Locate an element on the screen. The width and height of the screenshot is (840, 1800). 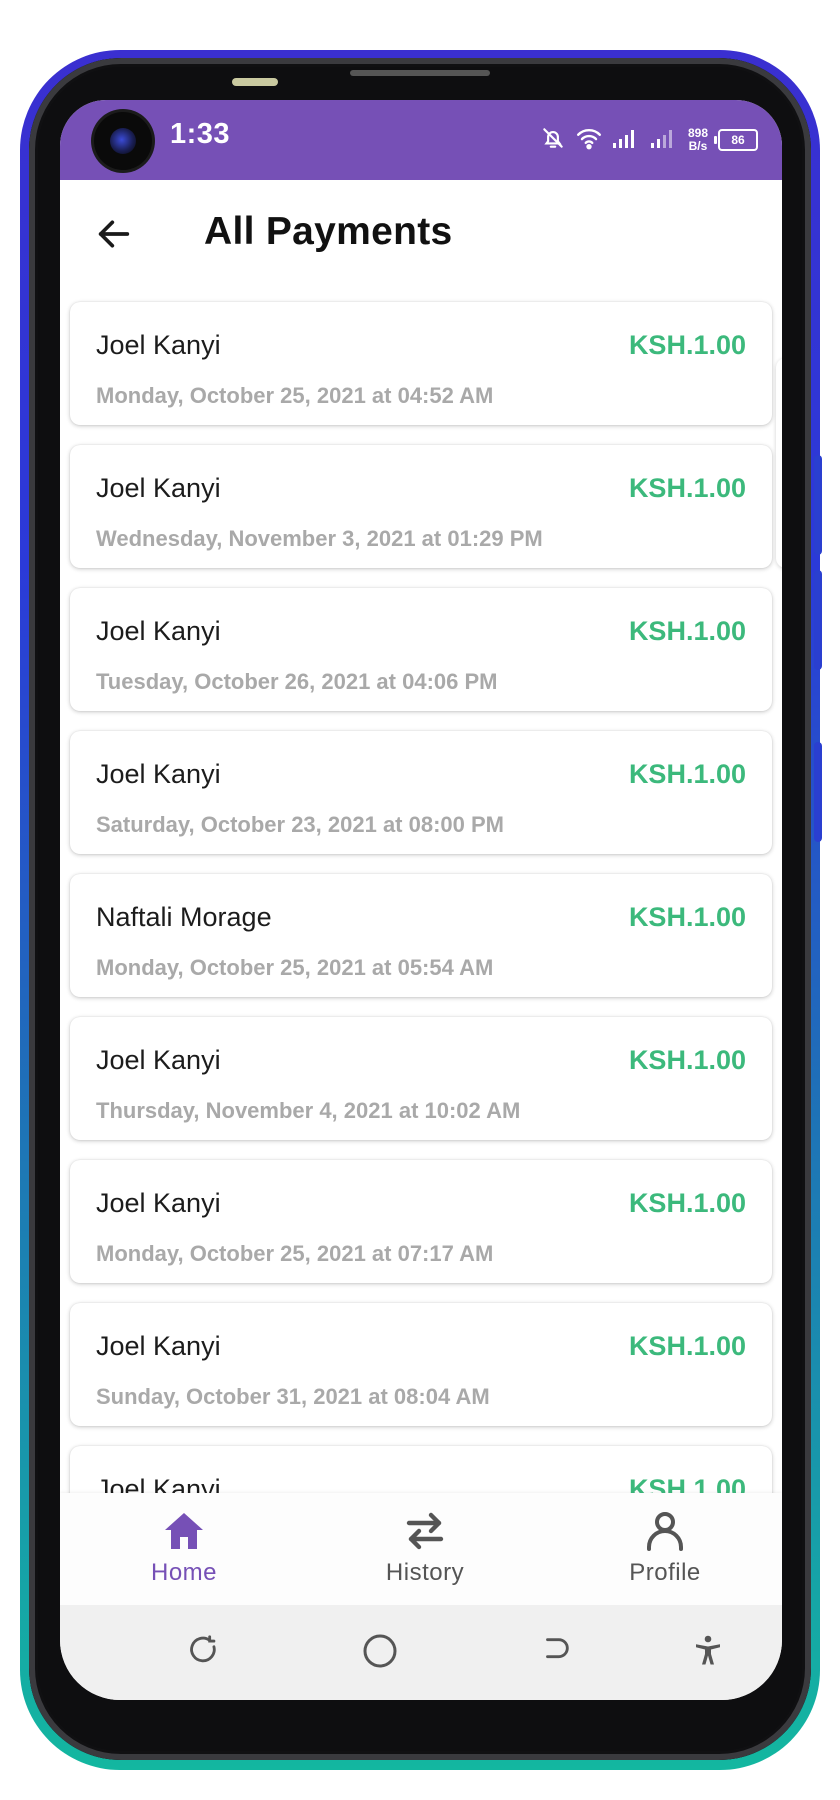
payer-name: Naftali Morage is located at coordinates (184, 917).